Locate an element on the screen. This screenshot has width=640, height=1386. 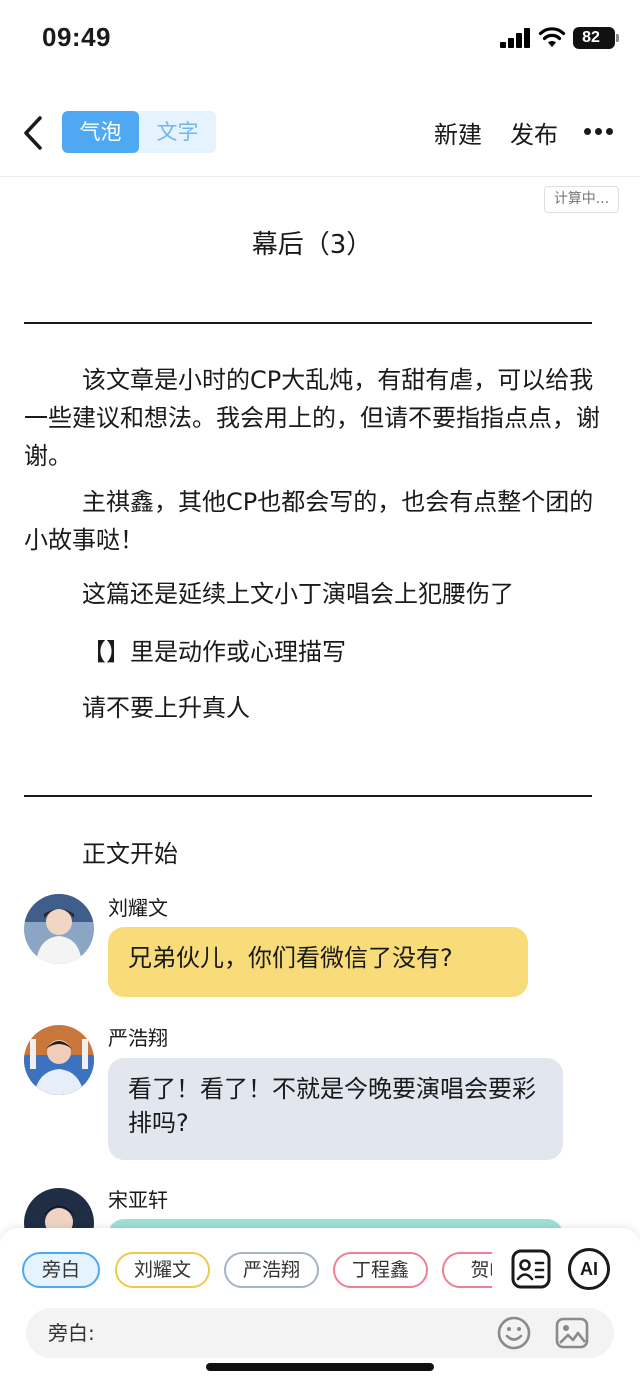
role-chip: 丁程鑫 is located at coordinates (380, 1270).